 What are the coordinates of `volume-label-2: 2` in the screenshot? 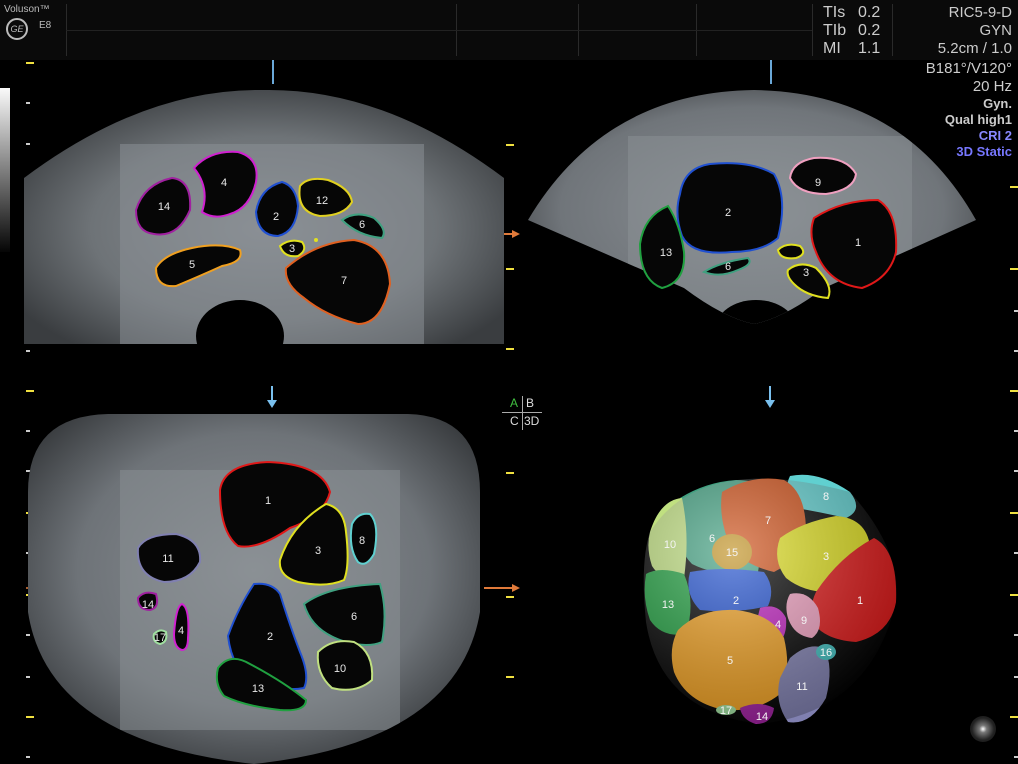 It's located at (736, 601).